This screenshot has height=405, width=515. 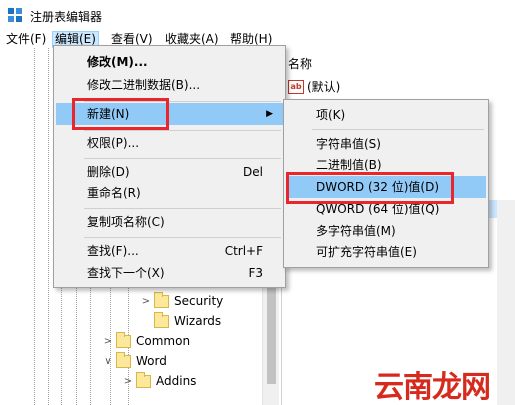 I want to click on menu-file: 文件(F), so click(x=26, y=39).